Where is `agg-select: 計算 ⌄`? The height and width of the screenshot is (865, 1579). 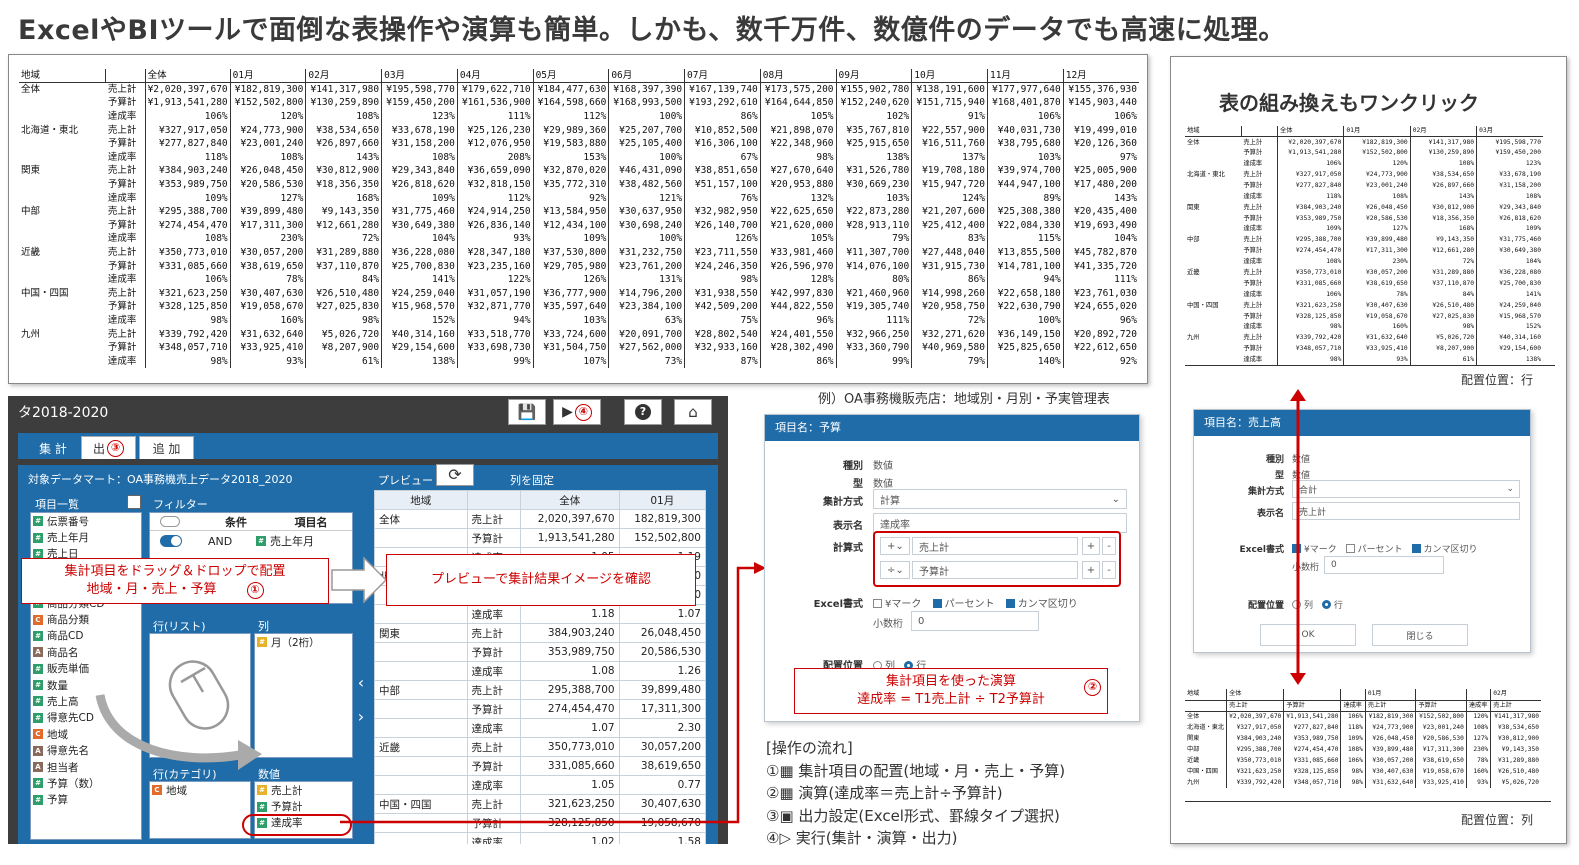 agg-select: 計算 ⌄ is located at coordinates (1000, 499).